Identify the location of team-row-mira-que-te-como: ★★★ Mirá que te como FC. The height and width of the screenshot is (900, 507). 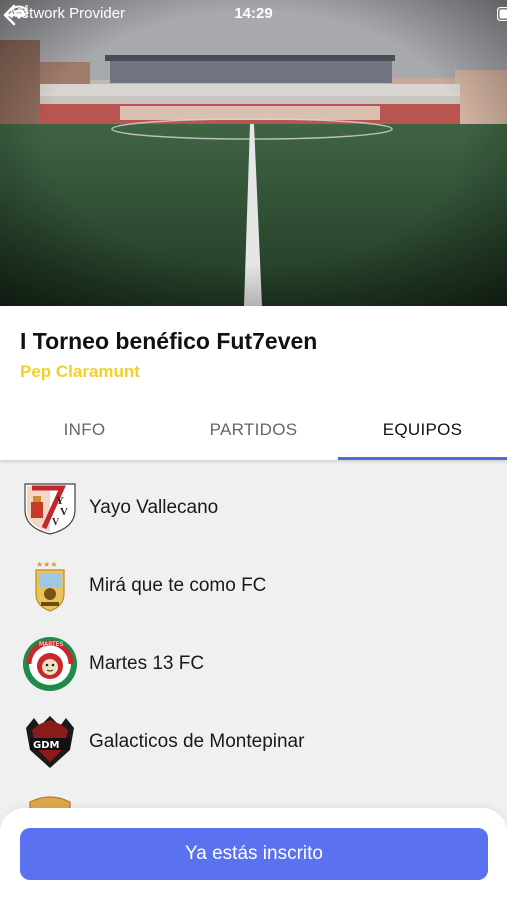
(253, 586).